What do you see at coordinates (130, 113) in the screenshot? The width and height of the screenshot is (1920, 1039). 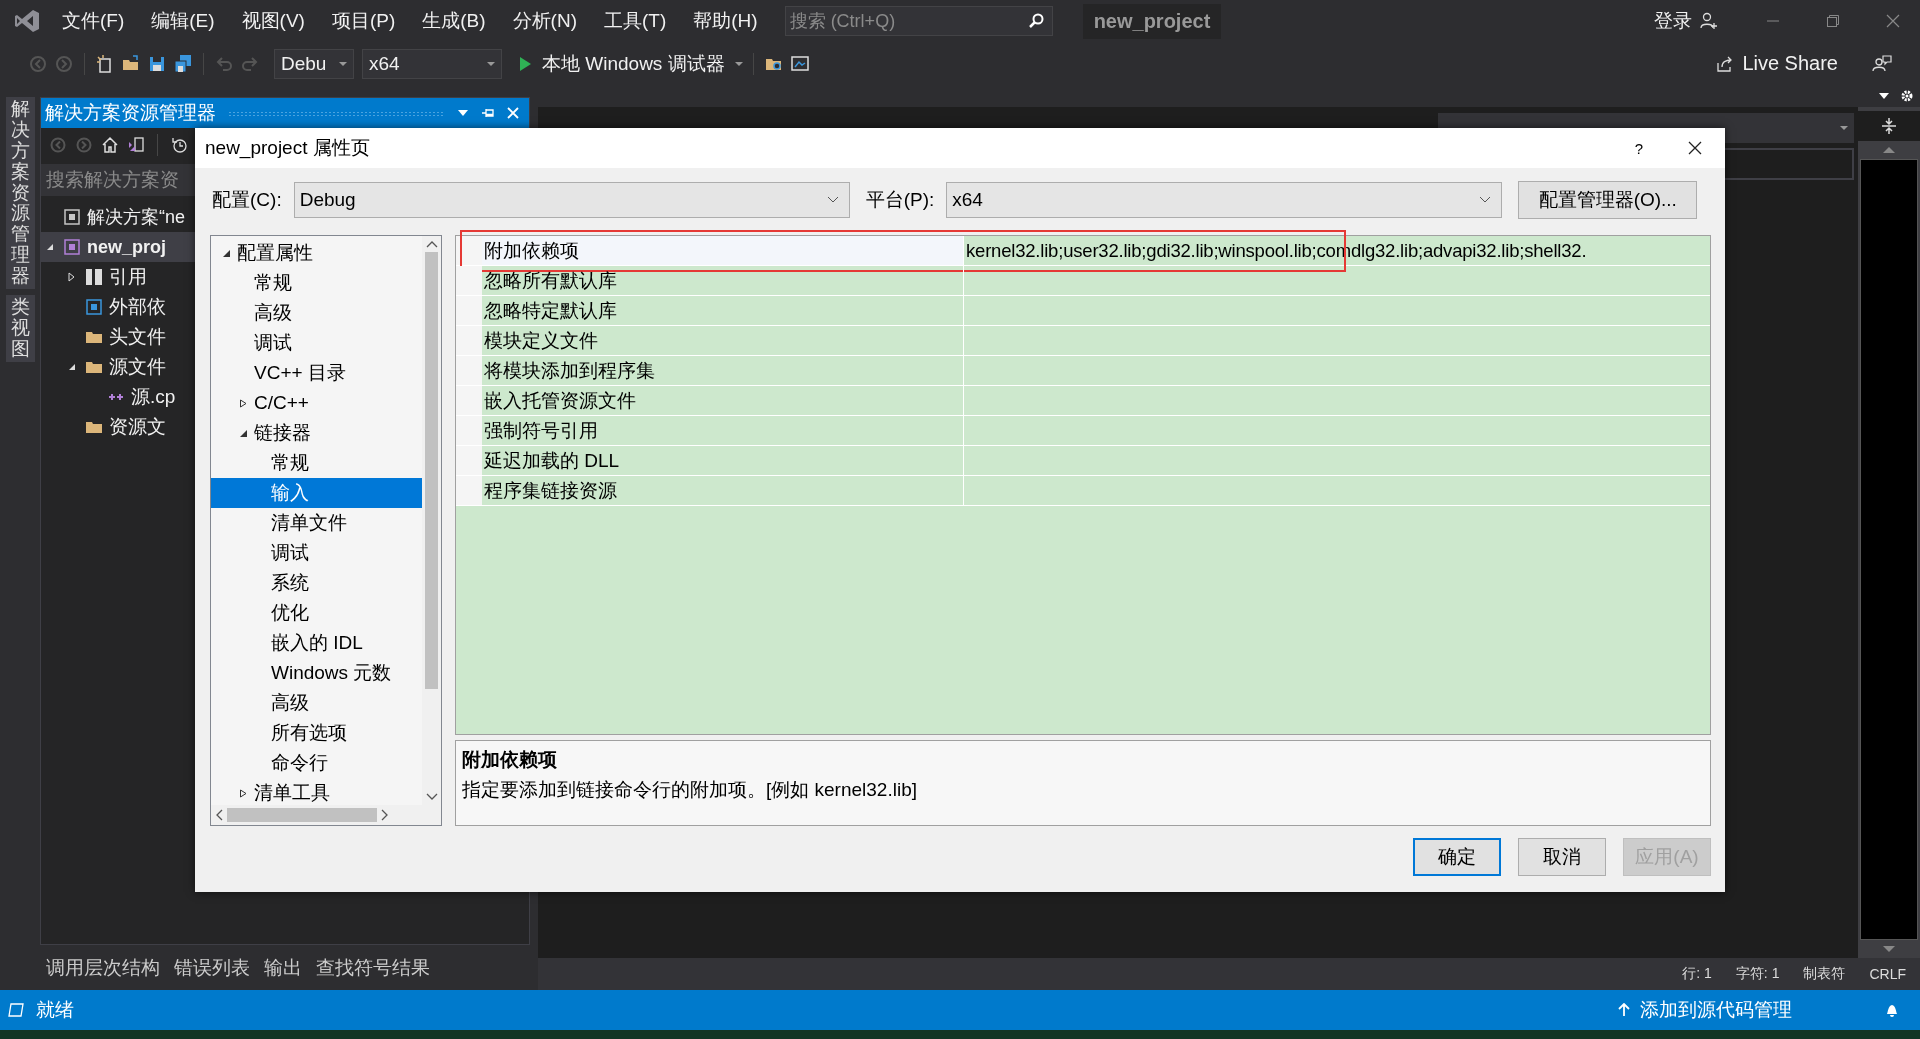 I see `panel-title: 解决方案资源管理器` at bounding box center [130, 113].